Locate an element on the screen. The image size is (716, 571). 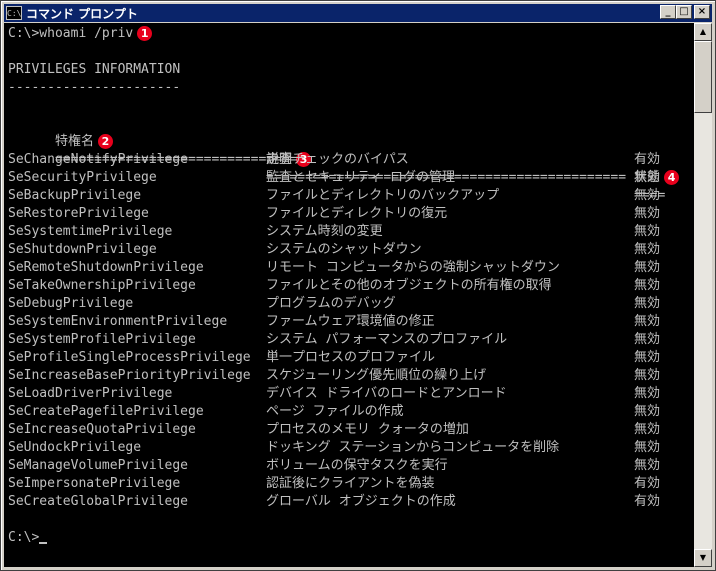
privilege-description: ドッキング ステーションからコンピュータを削除 is located at coordinates (413, 447).